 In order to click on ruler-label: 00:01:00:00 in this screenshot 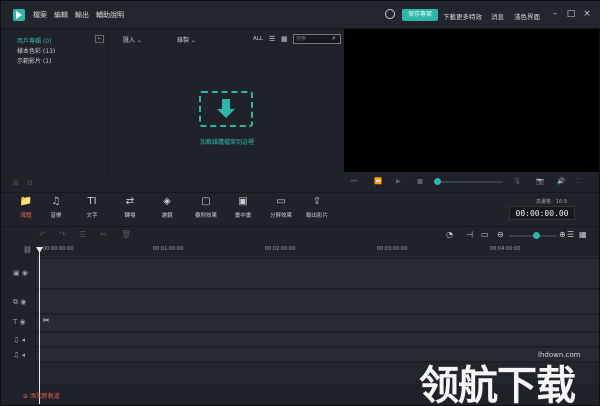, I will do `click(168, 249)`.